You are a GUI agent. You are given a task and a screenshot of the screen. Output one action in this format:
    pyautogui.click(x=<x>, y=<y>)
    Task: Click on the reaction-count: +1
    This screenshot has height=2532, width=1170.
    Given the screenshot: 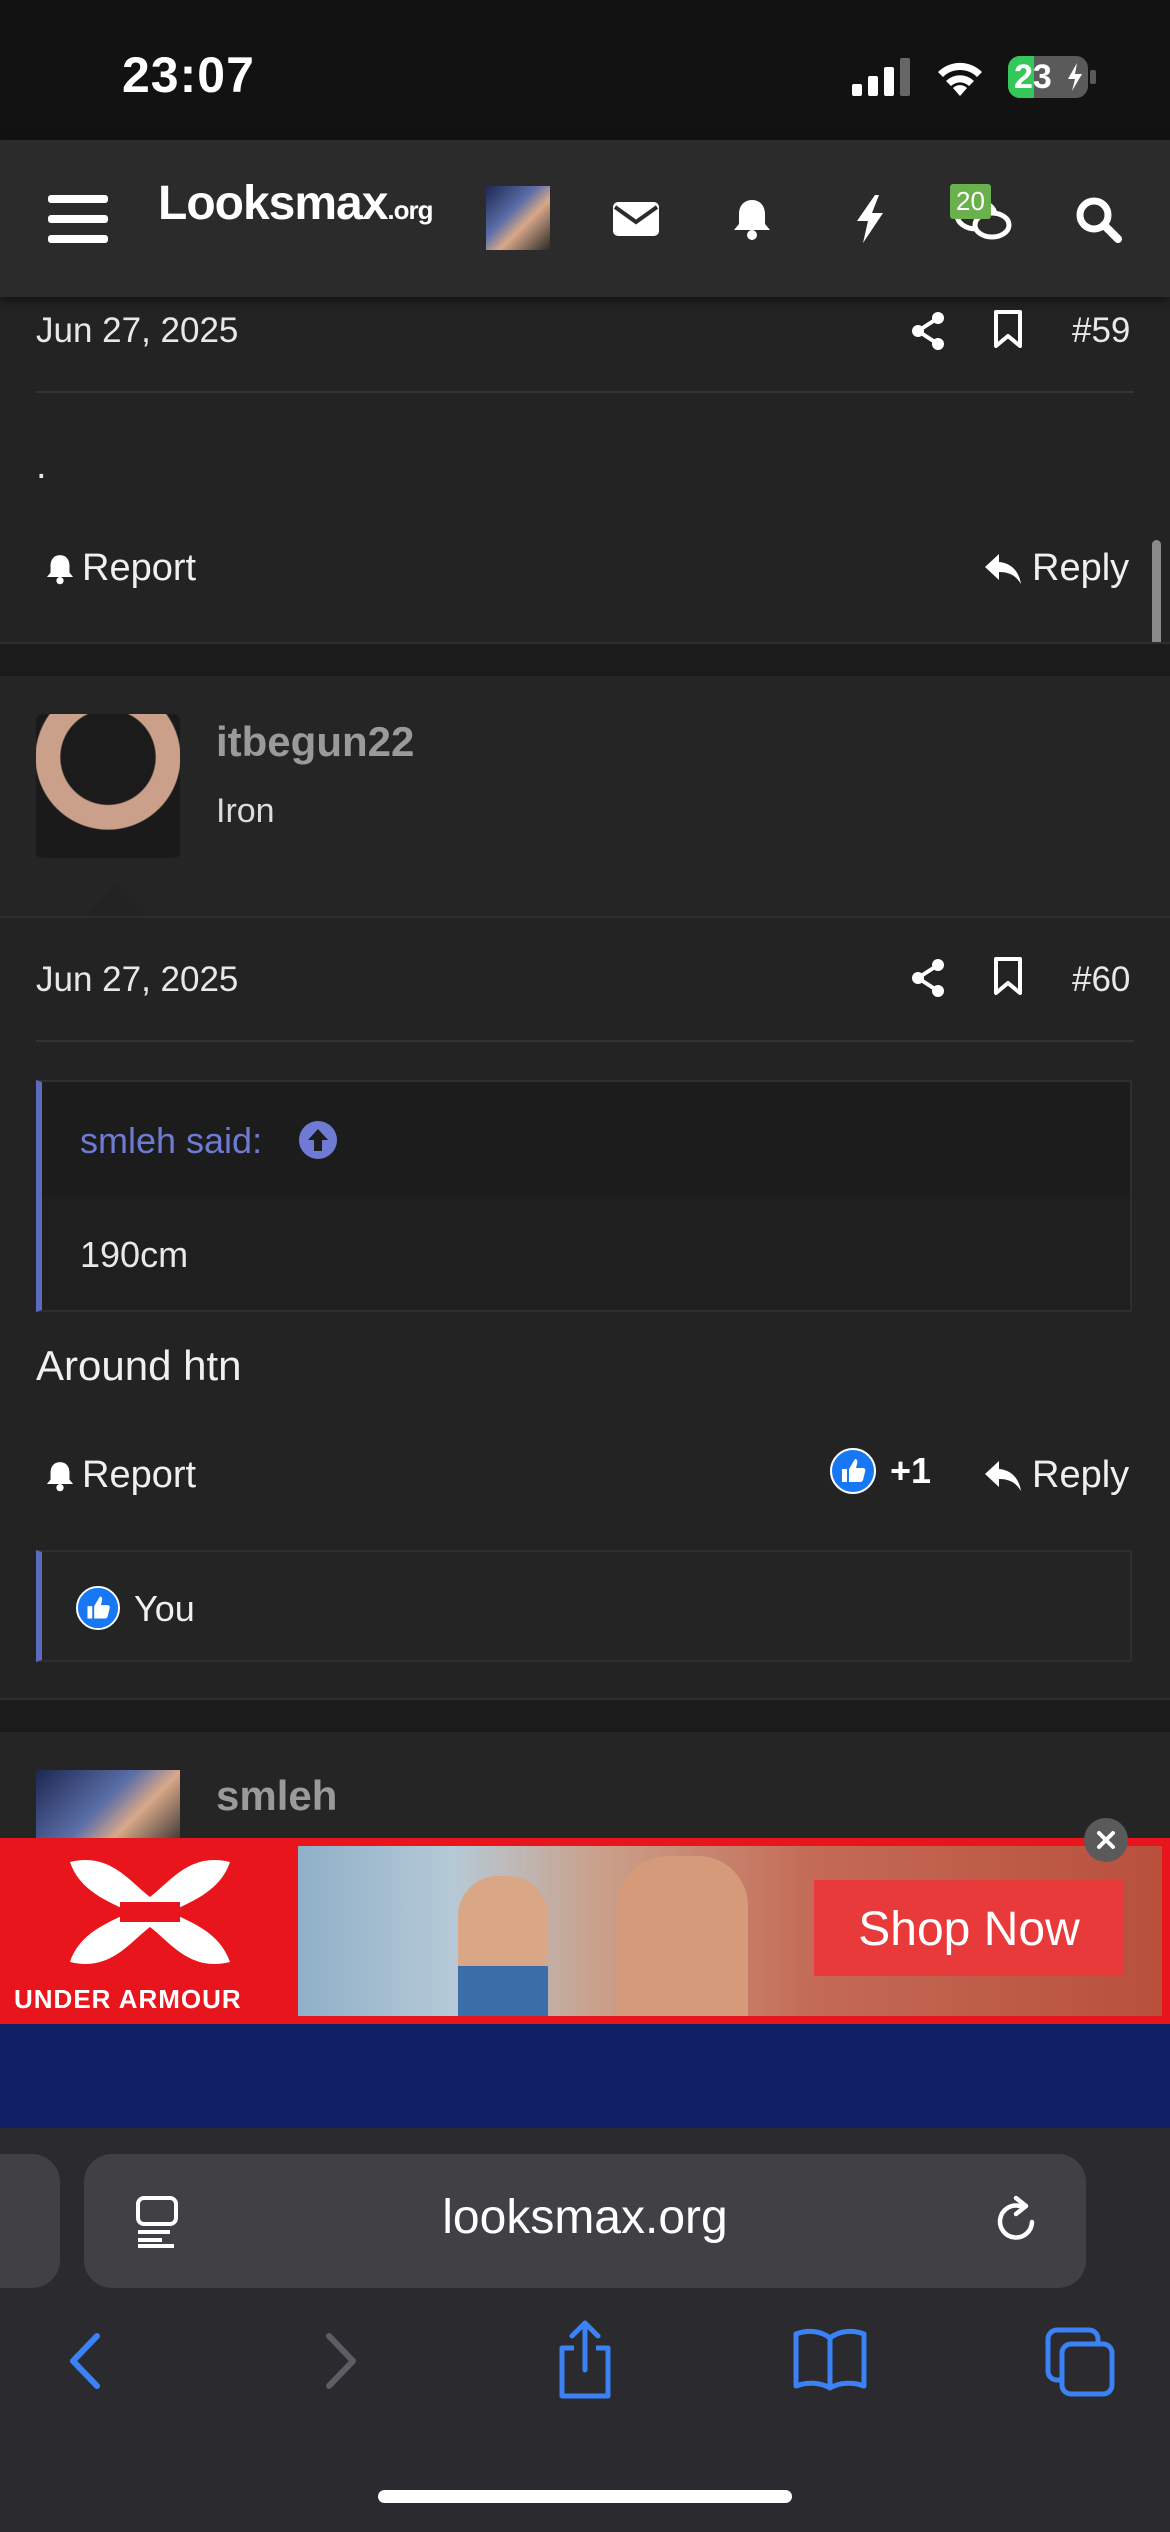 What is the action you would take?
    pyautogui.click(x=911, y=1470)
    